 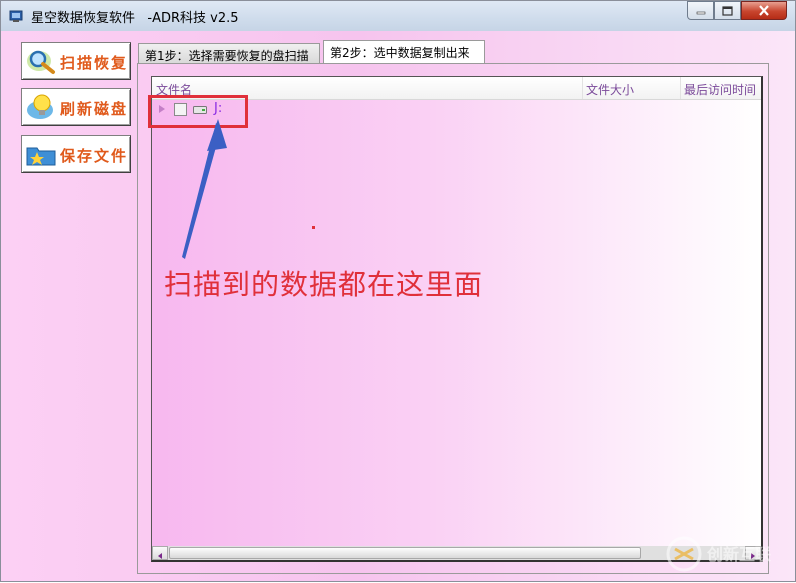 I want to click on minimize-icon, so click(x=700, y=12).